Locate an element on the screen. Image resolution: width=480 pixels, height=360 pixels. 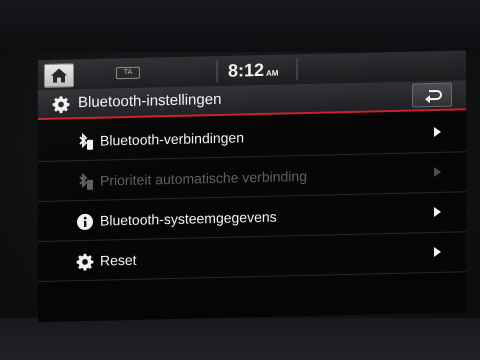
clock-ampm: AM is located at coordinates (272, 73).